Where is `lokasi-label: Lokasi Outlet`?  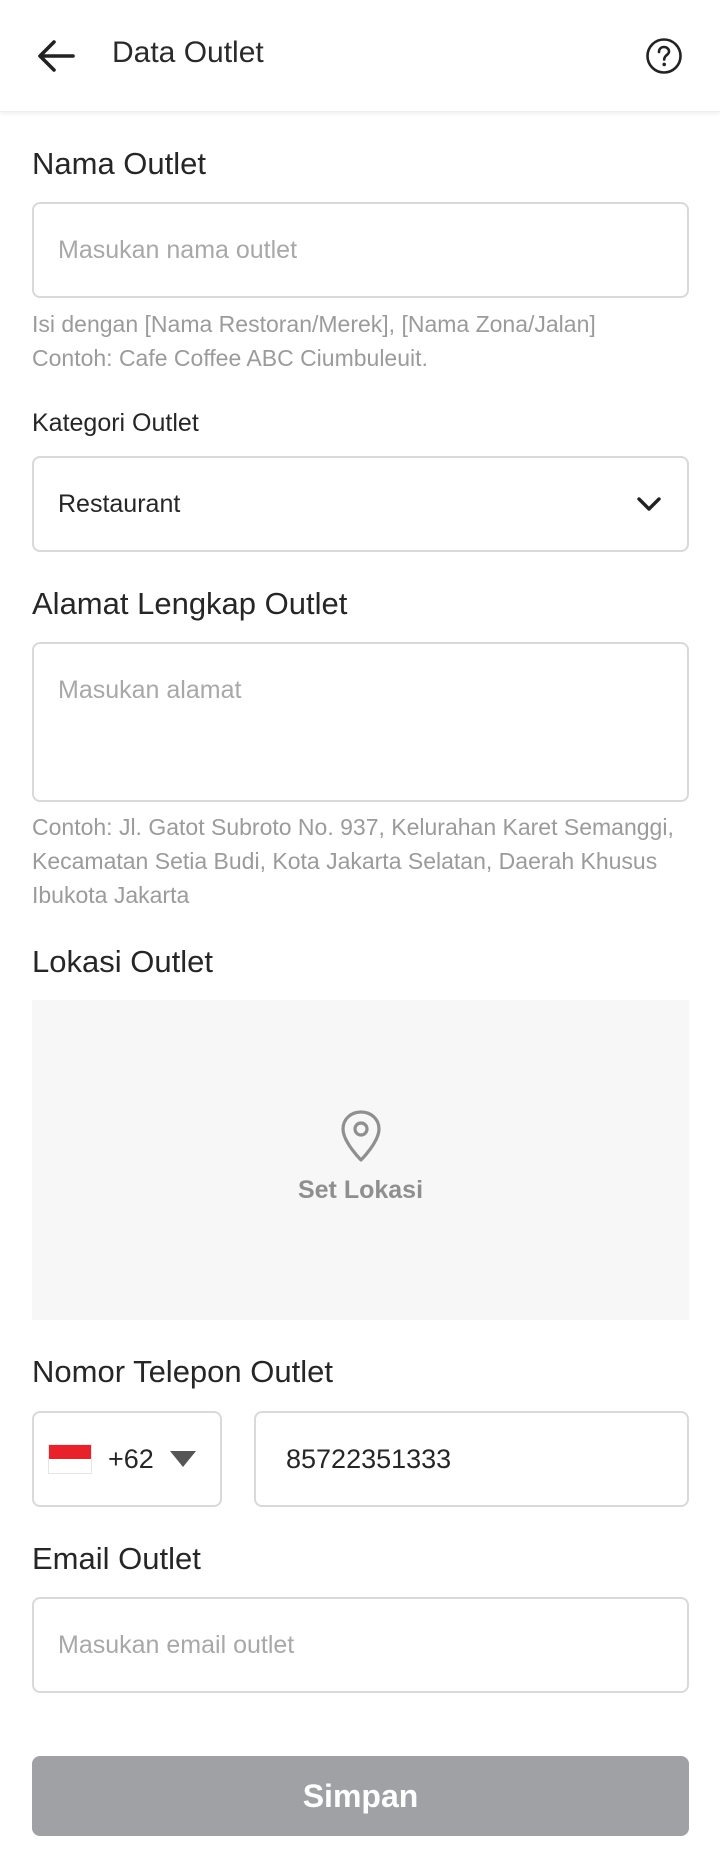 lokasi-label: Lokasi Outlet is located at coordinates (122, 961).